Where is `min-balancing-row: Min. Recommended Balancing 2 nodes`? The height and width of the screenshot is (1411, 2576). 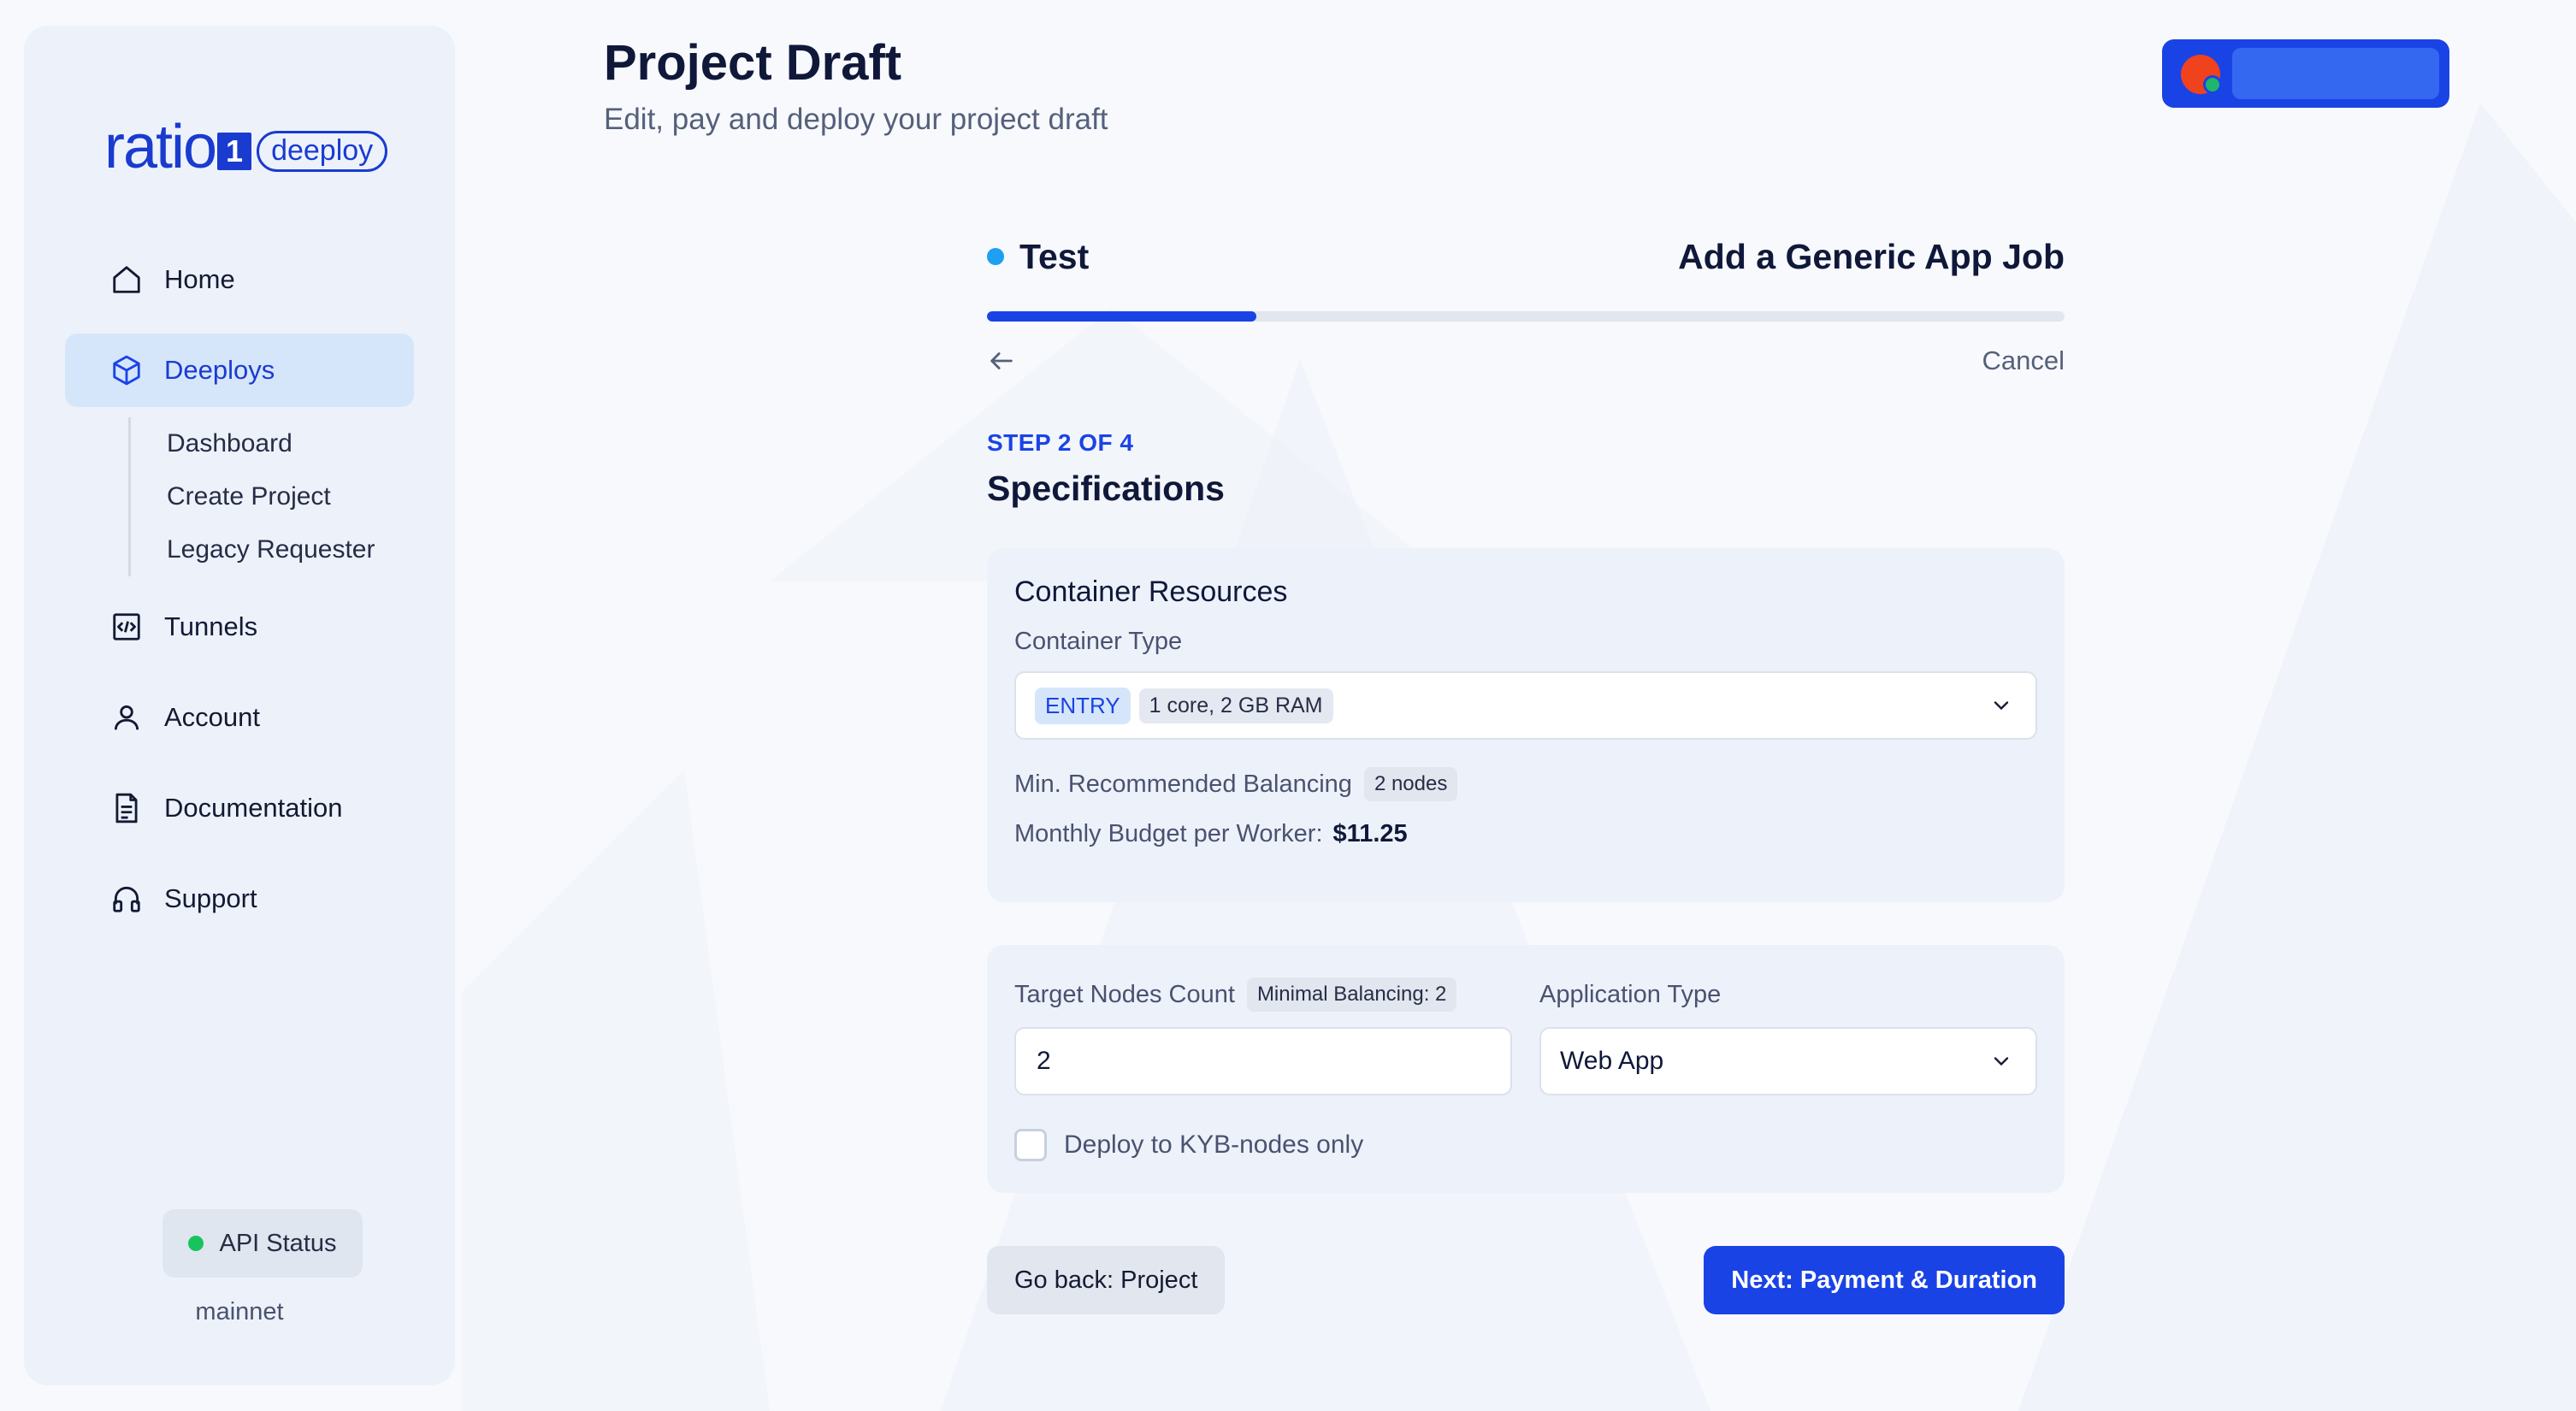 min-balancing-row: Min. Recommended Balancing 2 nodes is located at coordinates (1525, 784).